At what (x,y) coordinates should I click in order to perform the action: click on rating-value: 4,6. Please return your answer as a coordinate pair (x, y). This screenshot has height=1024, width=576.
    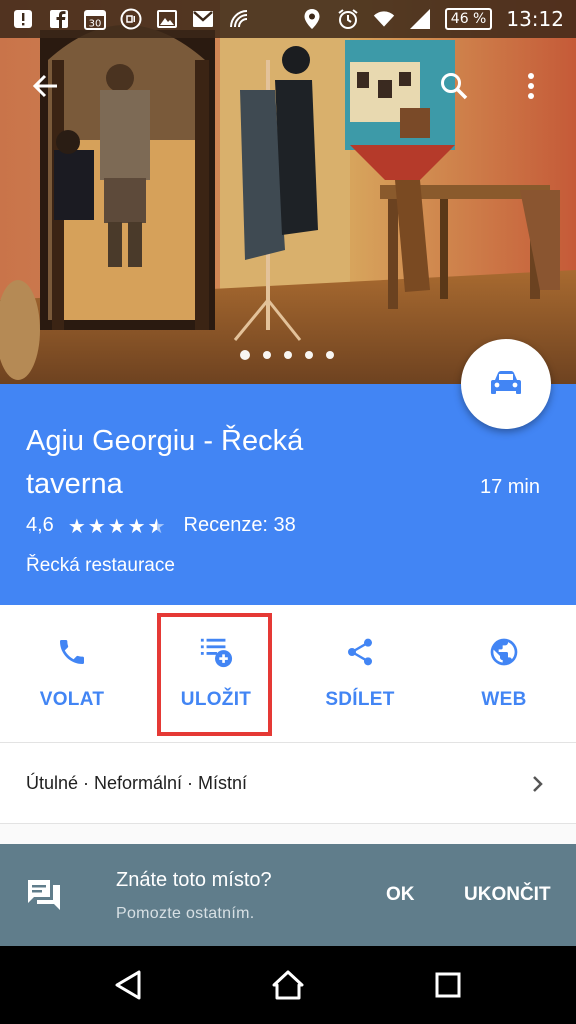
    Looking at the image, I should click on (40, 525).